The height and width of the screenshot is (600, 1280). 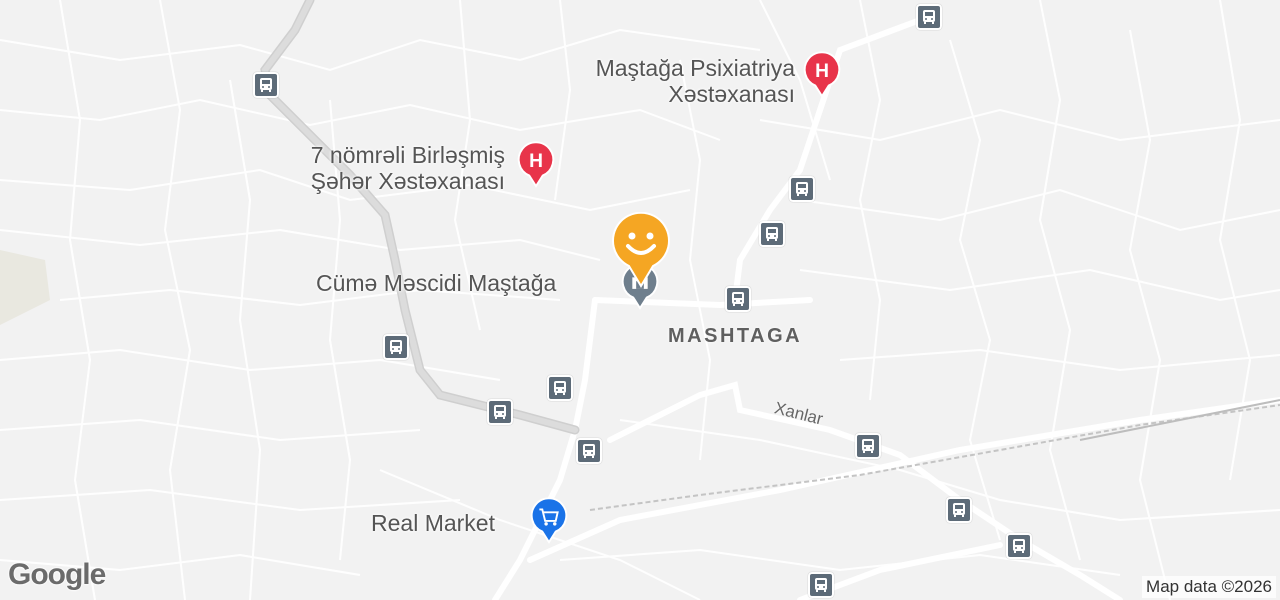 I want to click on mosque-label: Cümə Məscidi Maştağa, so click(x=436, y=283).